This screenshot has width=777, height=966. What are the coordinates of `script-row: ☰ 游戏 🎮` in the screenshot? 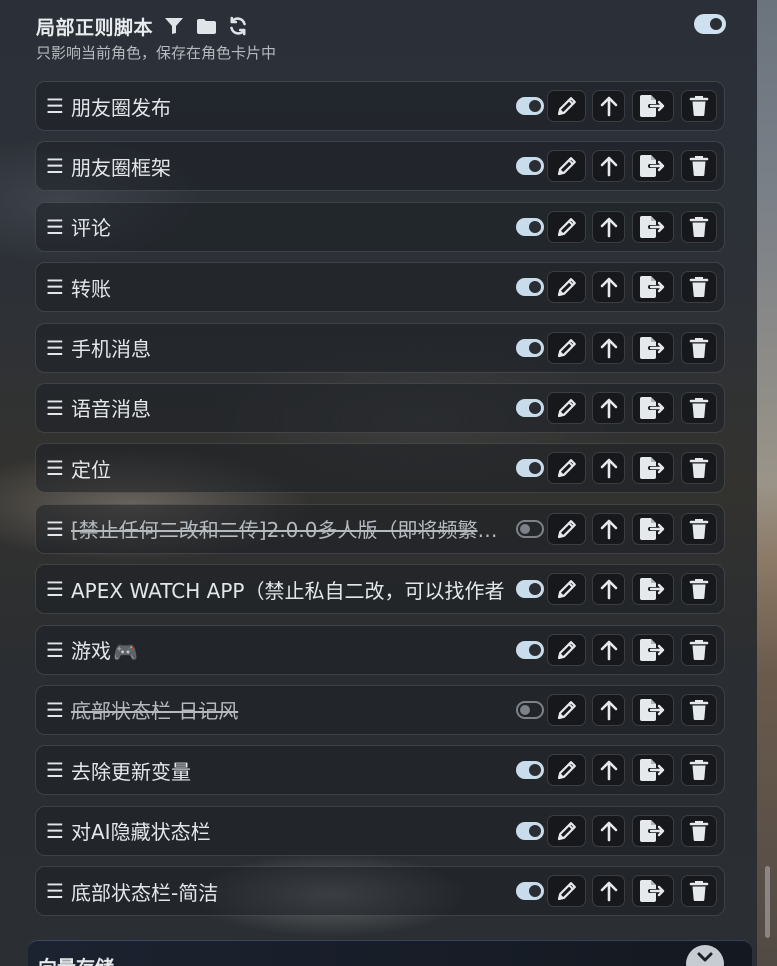 It's located at (380, 649).